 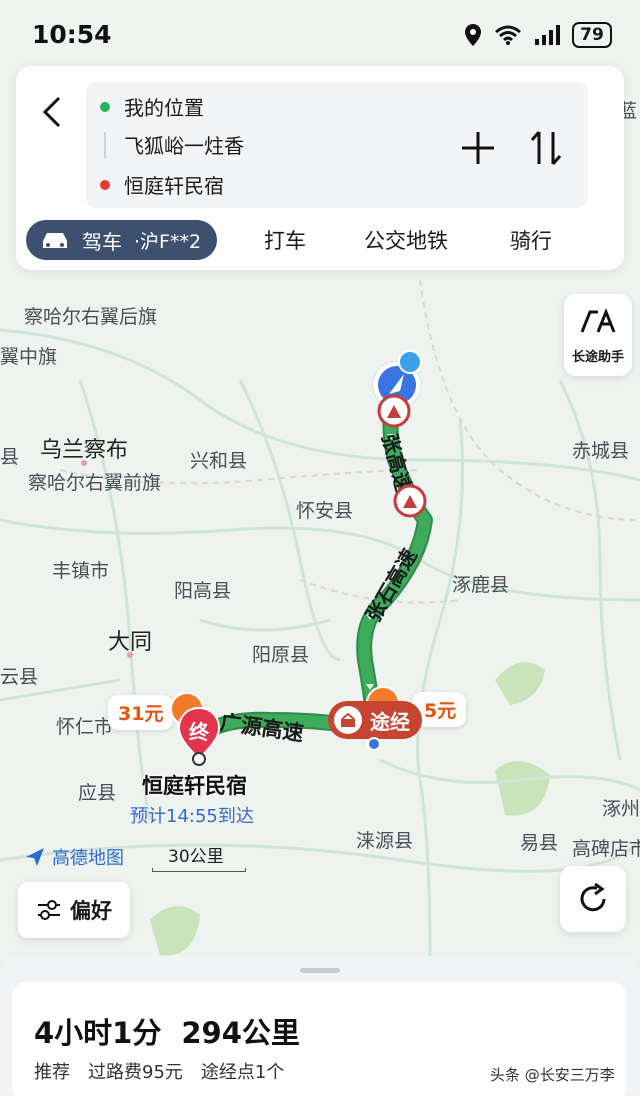 I want to click on destination-name: 恒庭轩民宿, so click(x=194, y=786).